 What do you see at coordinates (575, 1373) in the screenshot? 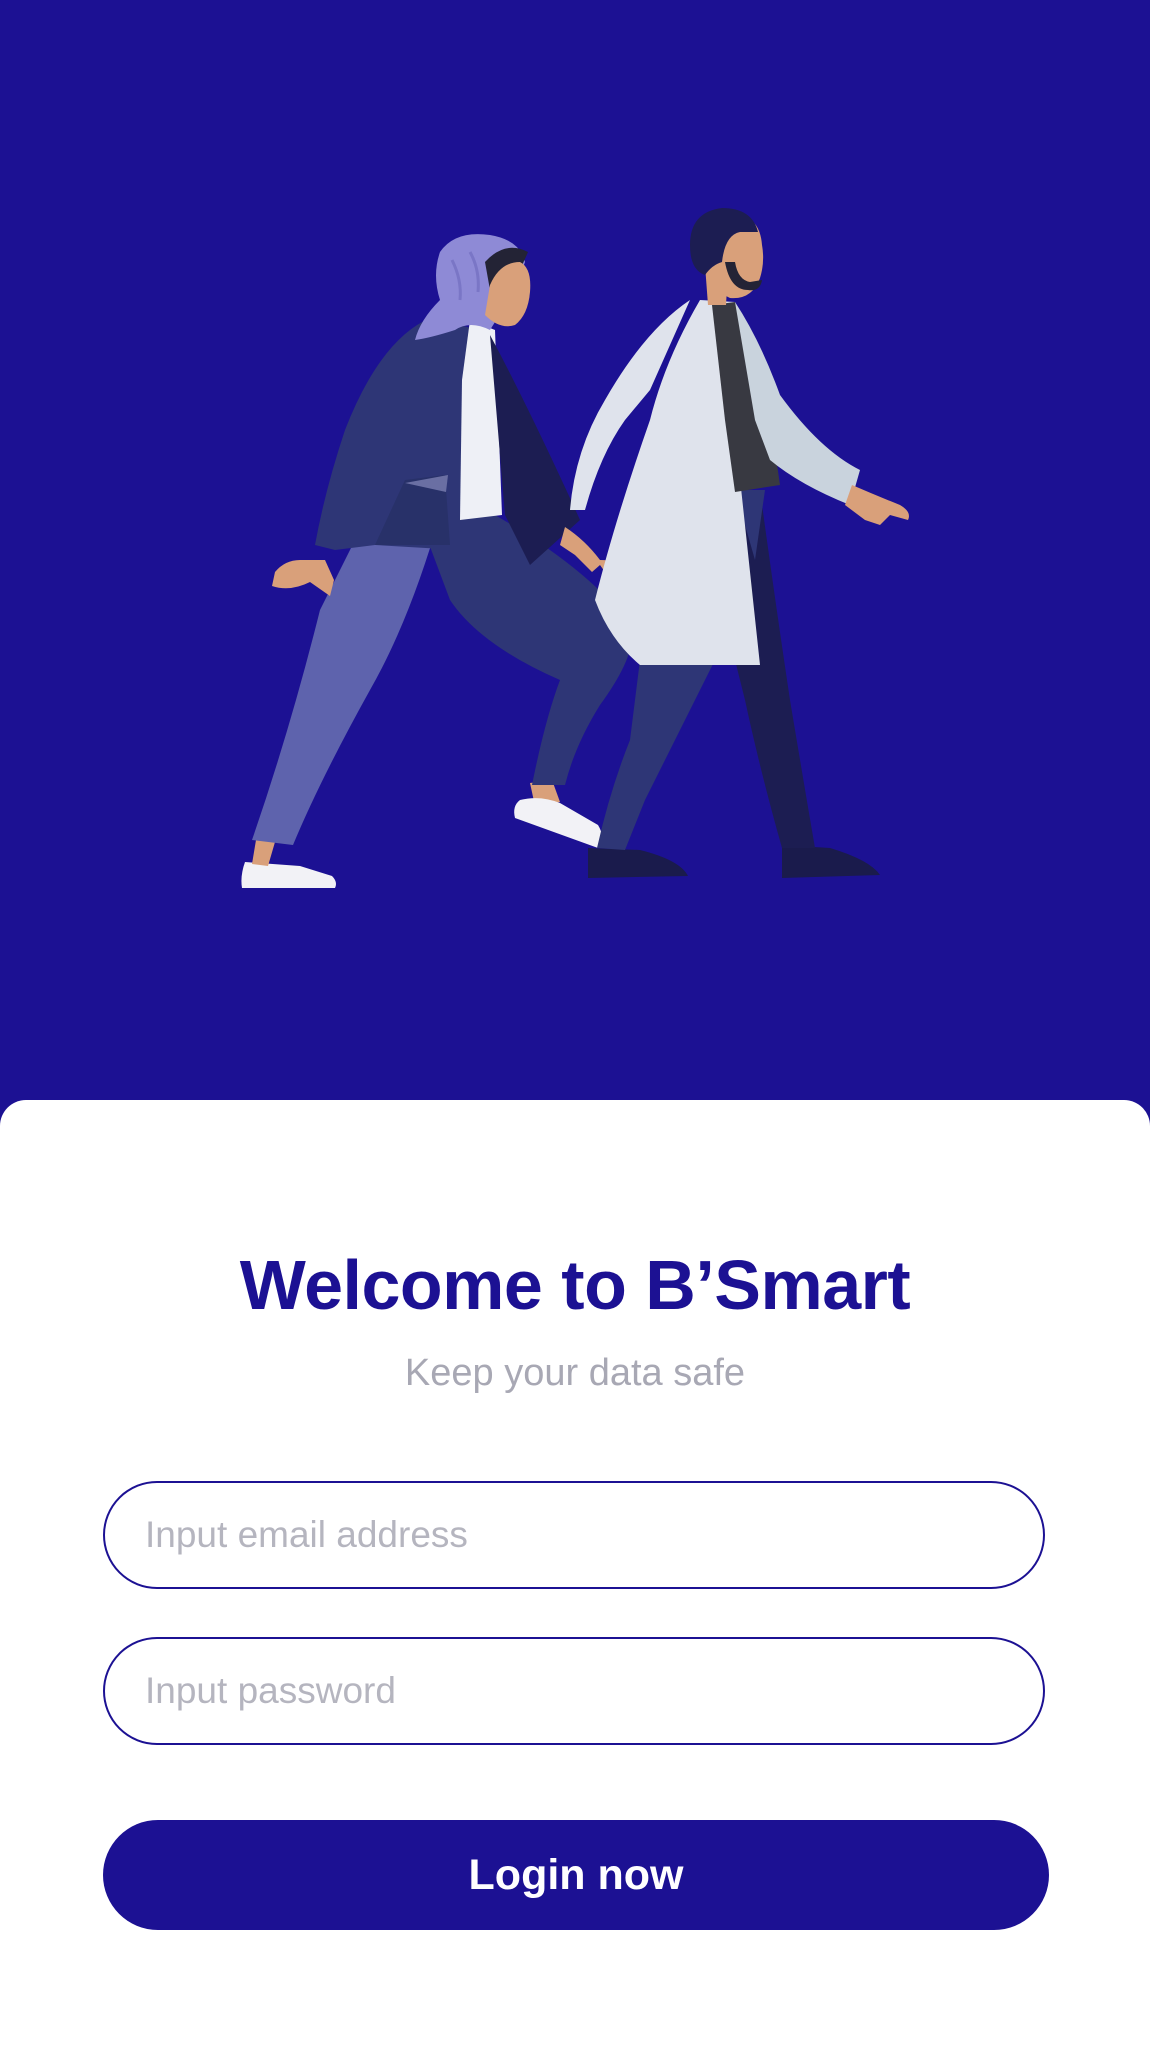
I see `subtitle: Keep your data safe` at bounding box center [575, 1373].